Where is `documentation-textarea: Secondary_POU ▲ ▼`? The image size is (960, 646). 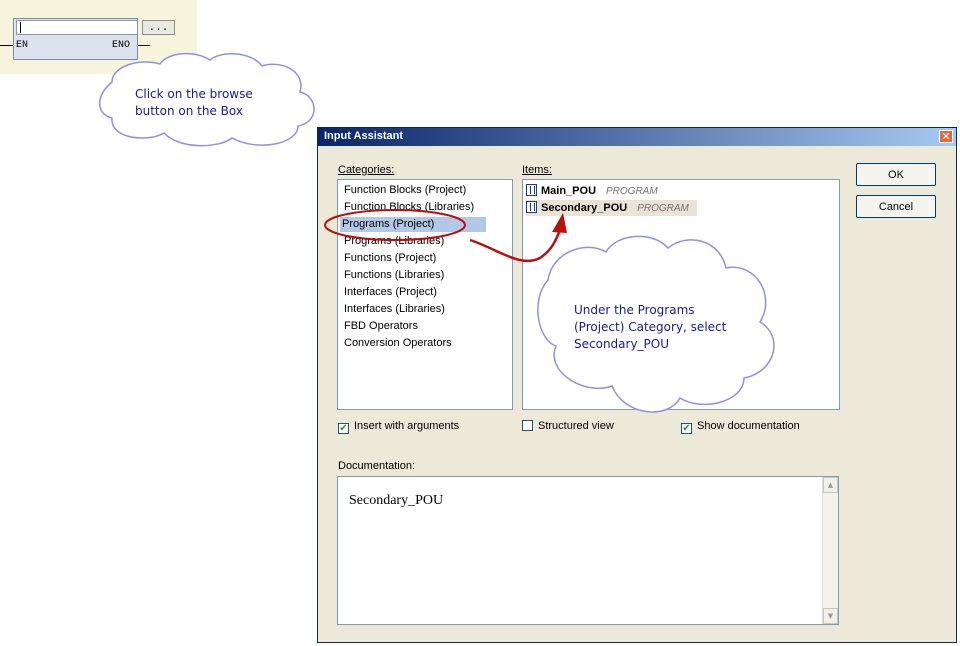
documentation-textarea: Secondary_POU ▲ ▼ is located at coordinates (588, 550).